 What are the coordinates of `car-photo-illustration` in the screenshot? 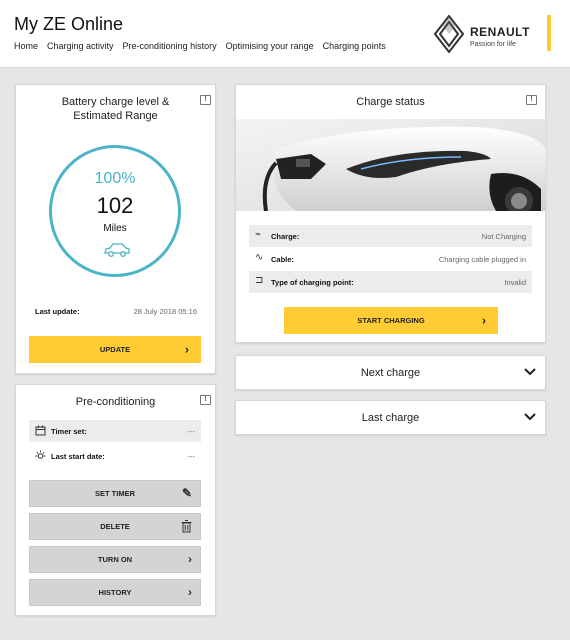 It's located at (391, 165).